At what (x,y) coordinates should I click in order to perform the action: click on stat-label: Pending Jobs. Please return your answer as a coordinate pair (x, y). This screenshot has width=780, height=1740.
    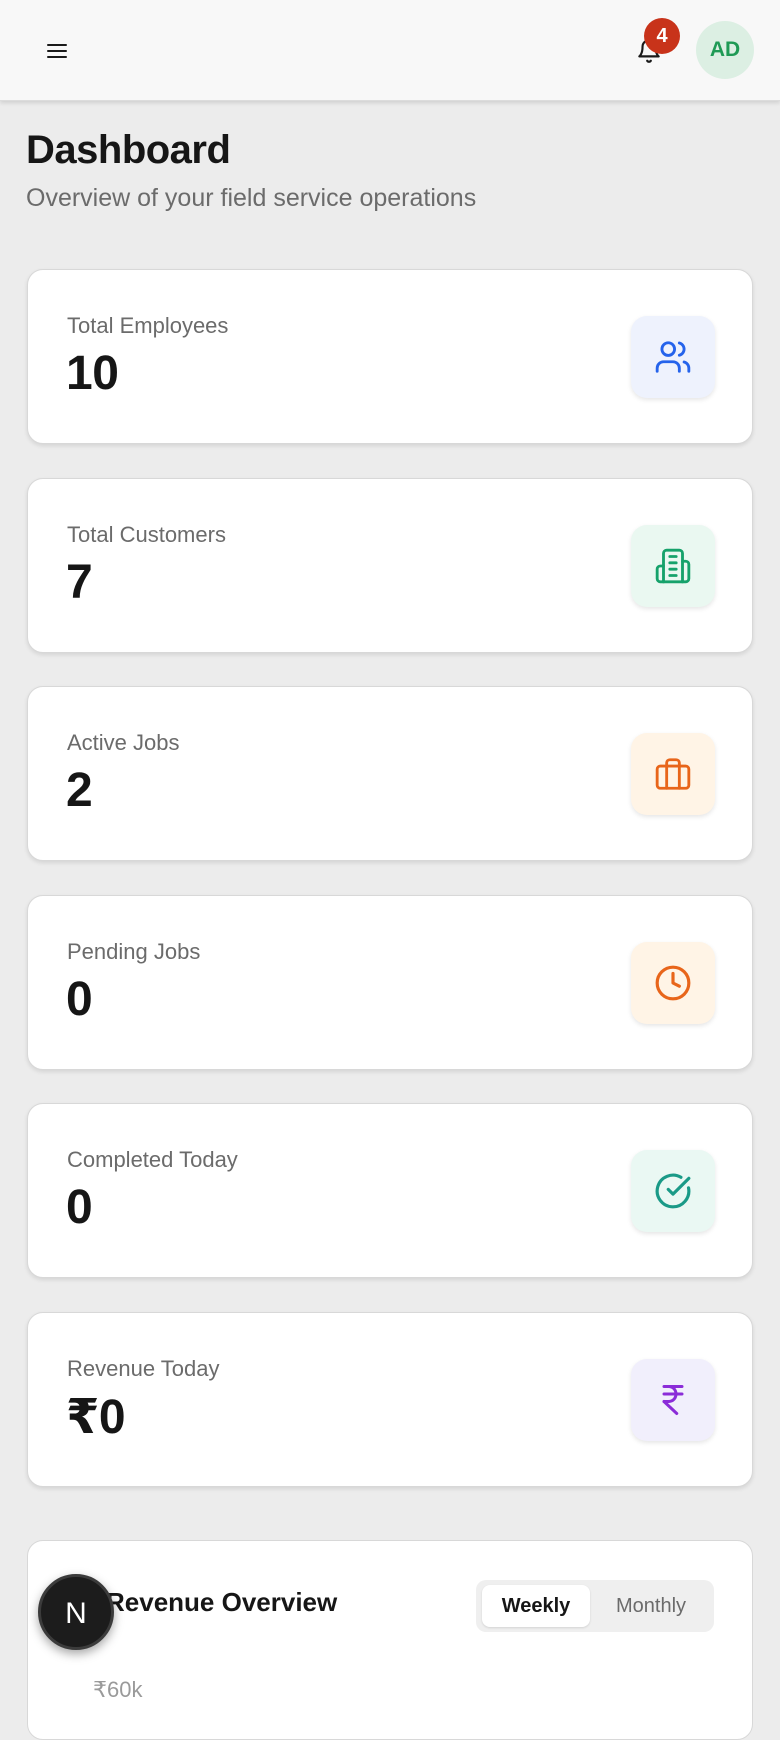
    Looking at the image, I should click on (134, 951).